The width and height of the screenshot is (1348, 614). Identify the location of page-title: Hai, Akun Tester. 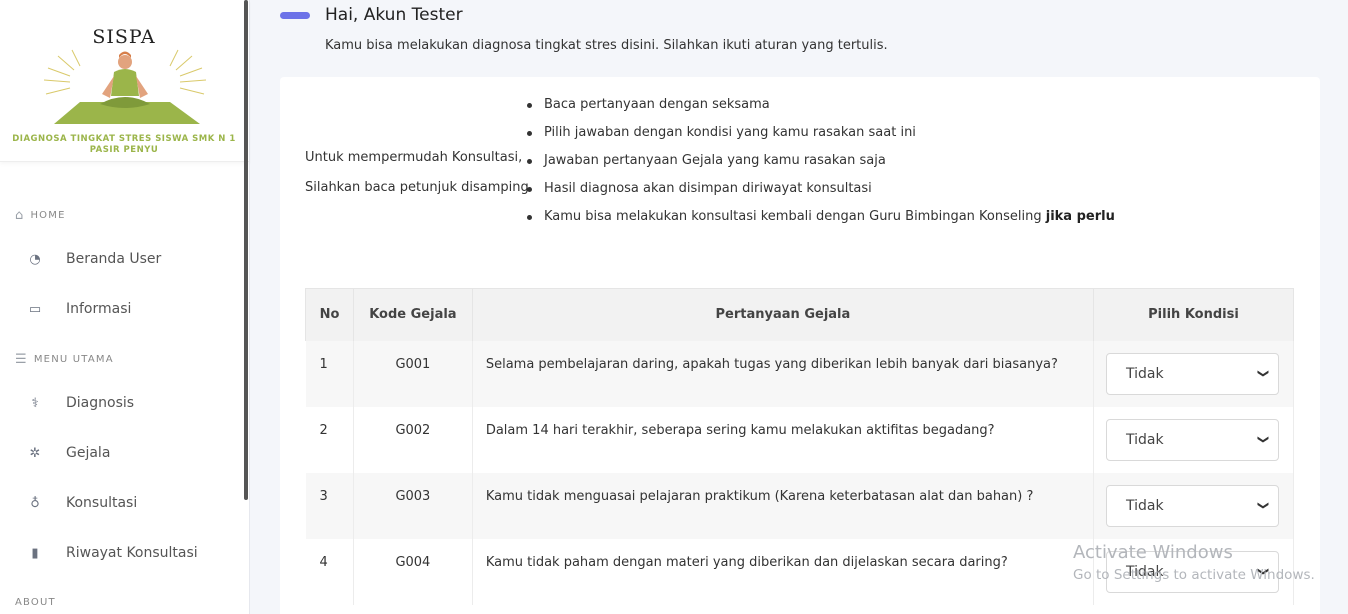
(394, 15).